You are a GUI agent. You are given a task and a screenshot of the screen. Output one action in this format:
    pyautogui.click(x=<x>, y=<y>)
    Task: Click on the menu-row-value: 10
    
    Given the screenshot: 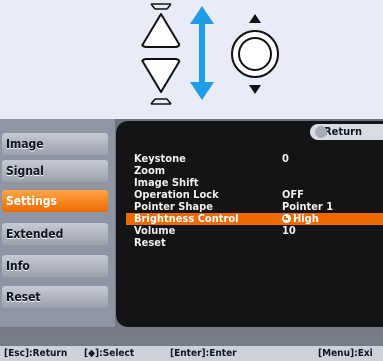 What is the action you would take?
    pyautogui.click(x=289, y=230)
    